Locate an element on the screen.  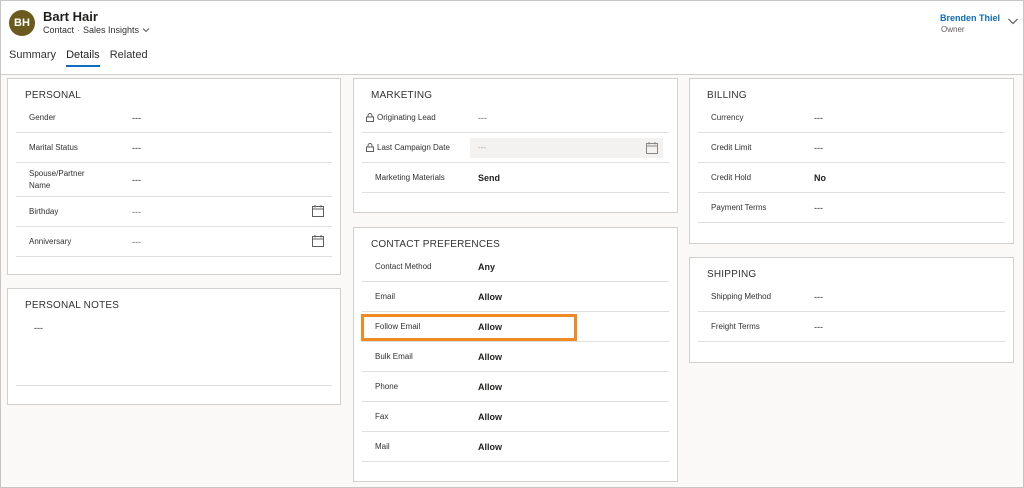
field-label-text: Last Campaign Date is located at coordinates (413, 147).